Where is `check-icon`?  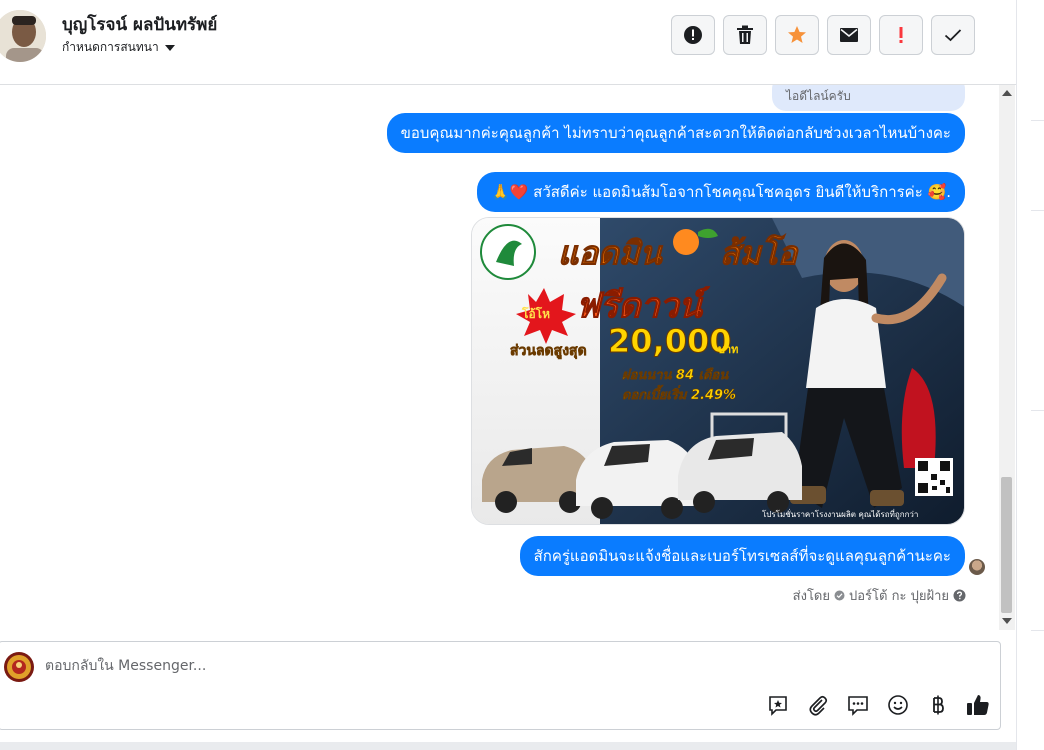
check-icon is located at coordinates (953, 35).